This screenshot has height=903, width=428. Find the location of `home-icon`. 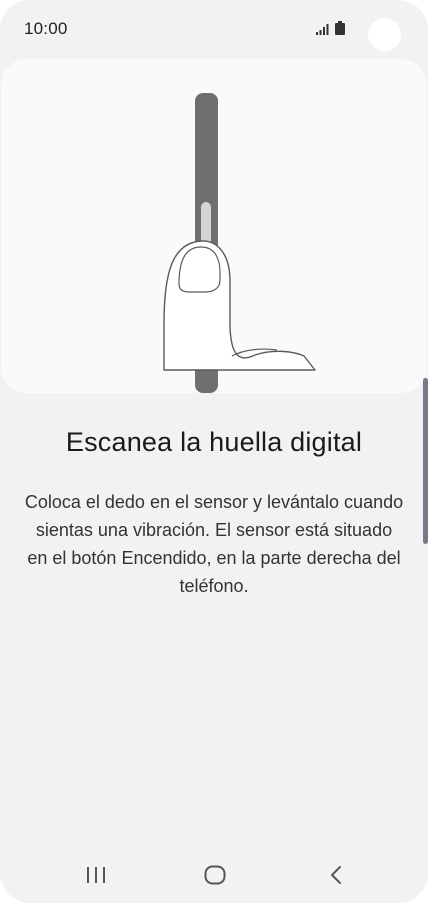

home-icon is located at coordinates (215, 875).